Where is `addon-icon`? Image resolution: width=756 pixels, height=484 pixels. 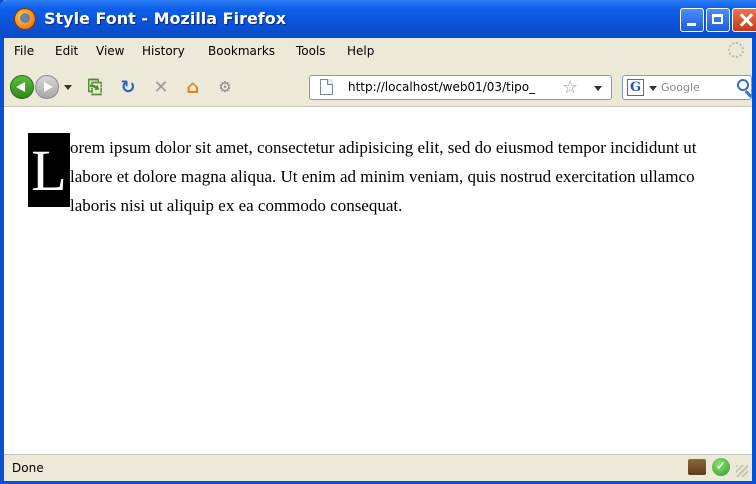 addon-icon is located at coordinates (697, 467).